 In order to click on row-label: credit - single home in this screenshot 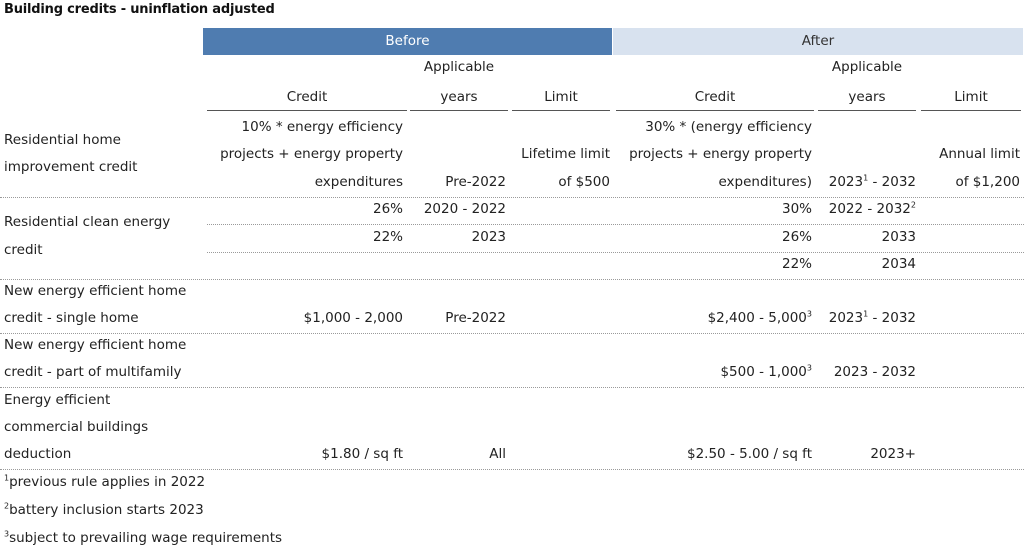, I will do `click(71, 318)`.